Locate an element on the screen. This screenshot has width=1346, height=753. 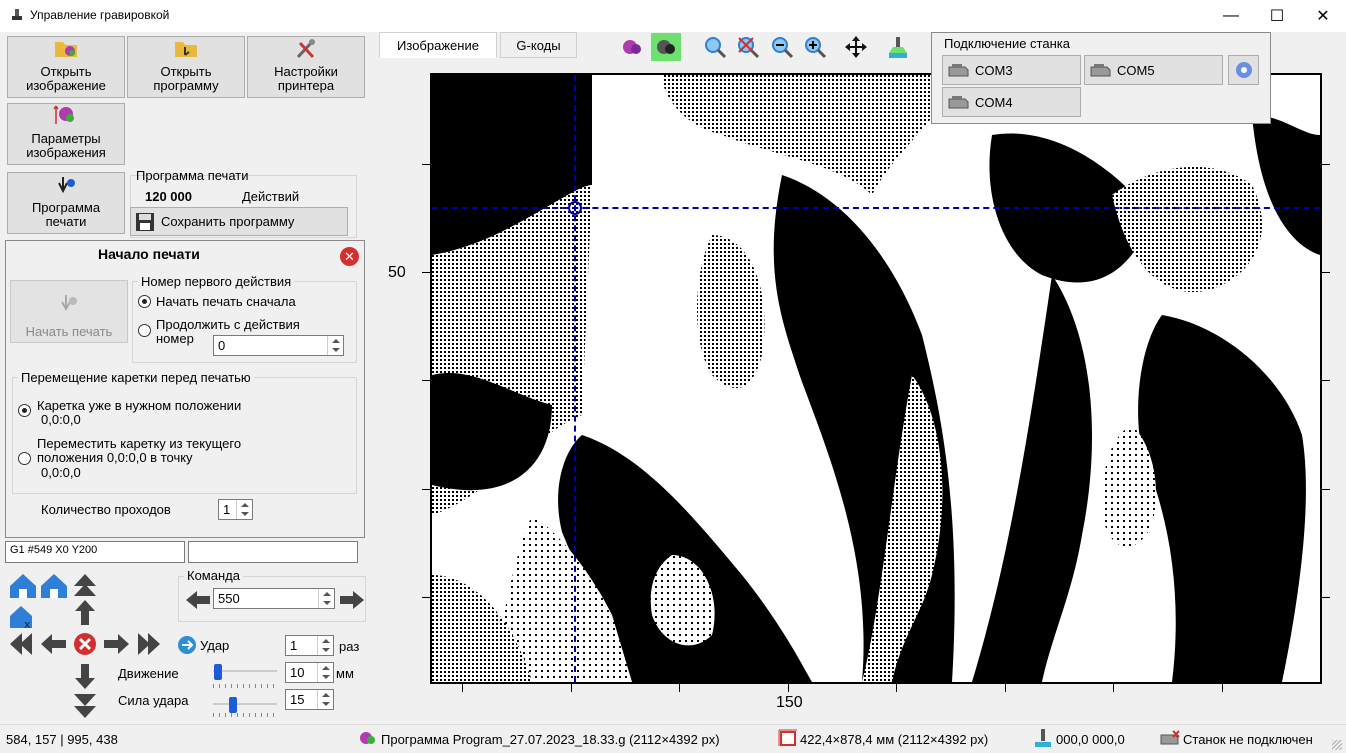
right-icon is located at coordinates (116, 644).